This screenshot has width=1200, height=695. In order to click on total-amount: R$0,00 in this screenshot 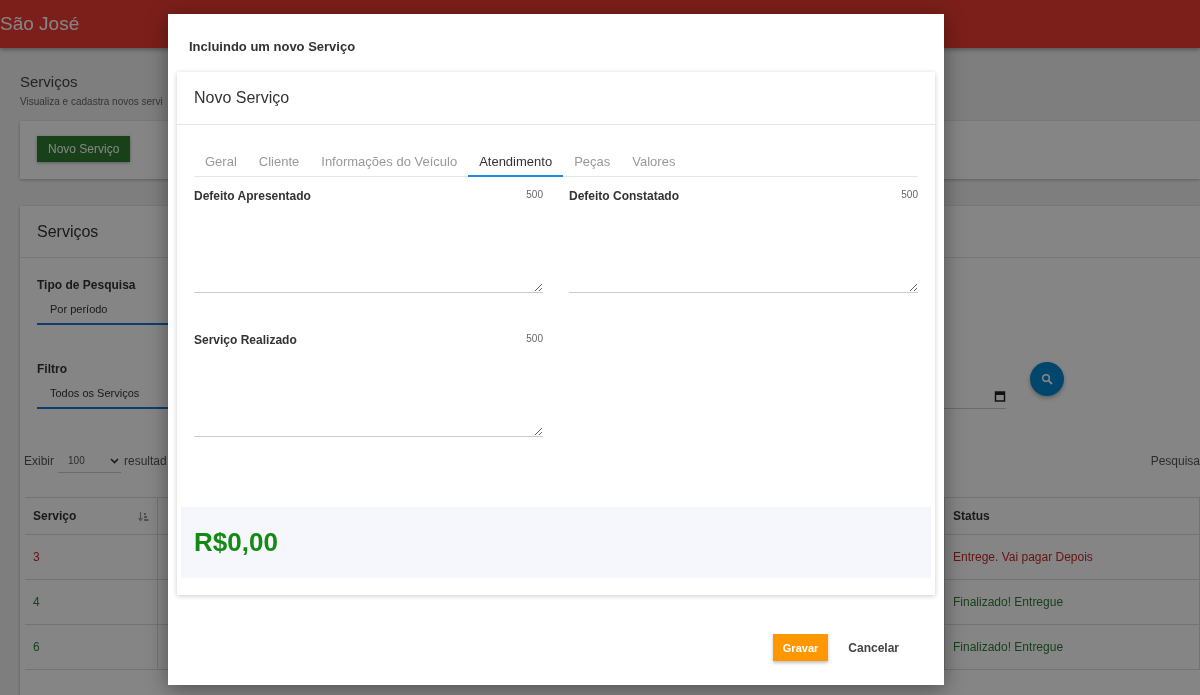, I will do `click(236, 542)`.